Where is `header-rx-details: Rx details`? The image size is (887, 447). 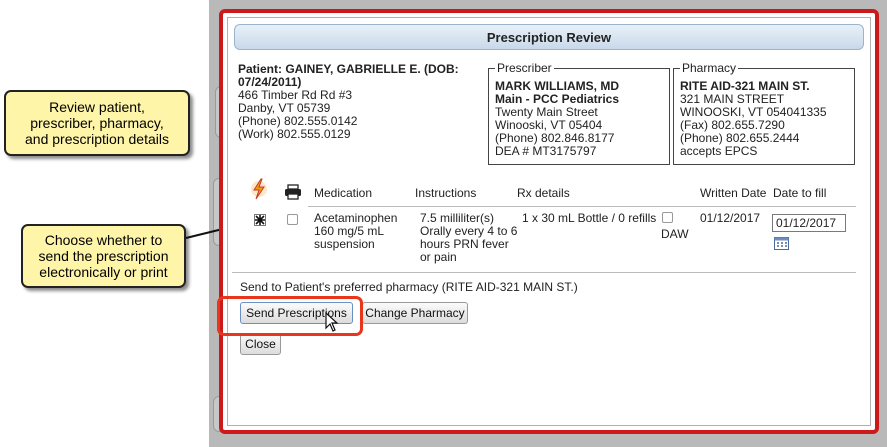
header-rx-details: Rx details is located at coordinates (543, 193).